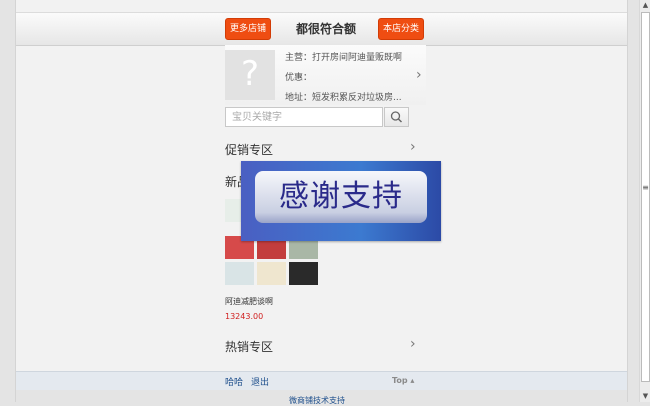 The width and height of the screenshot is (650, 406). I want to click on search-icon, so click(396, 117).